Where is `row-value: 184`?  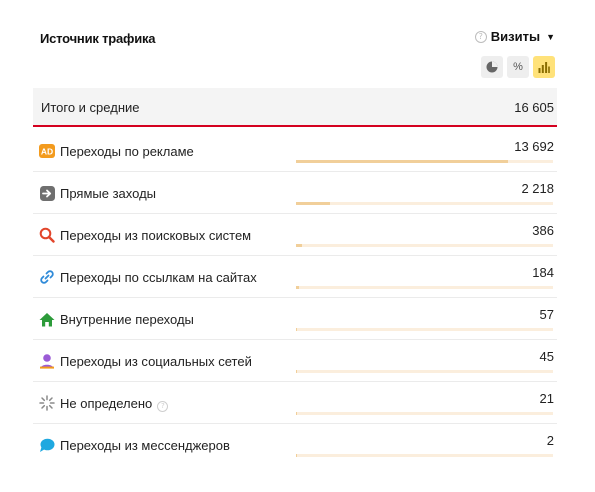
row-value: 184 is located at coordinates (543, 272).